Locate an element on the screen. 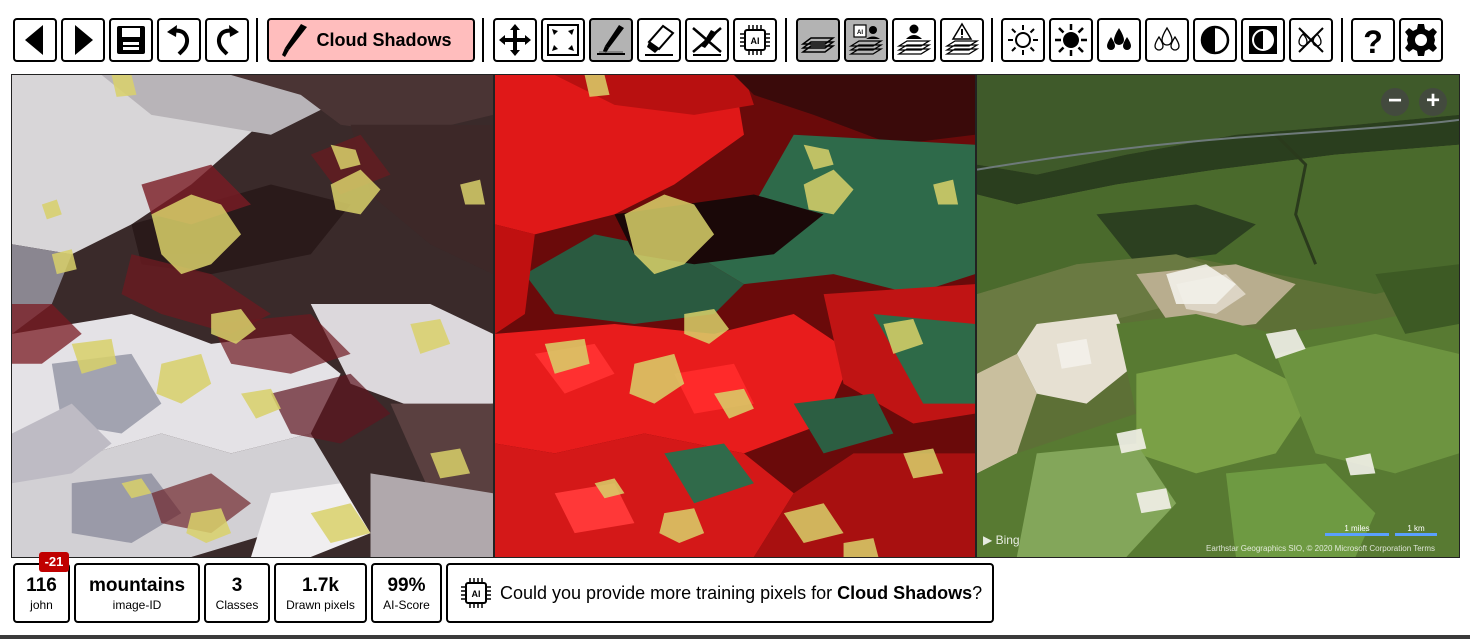 The image size is (1470, 639). eraser-button is located at coordinates (659, 40).